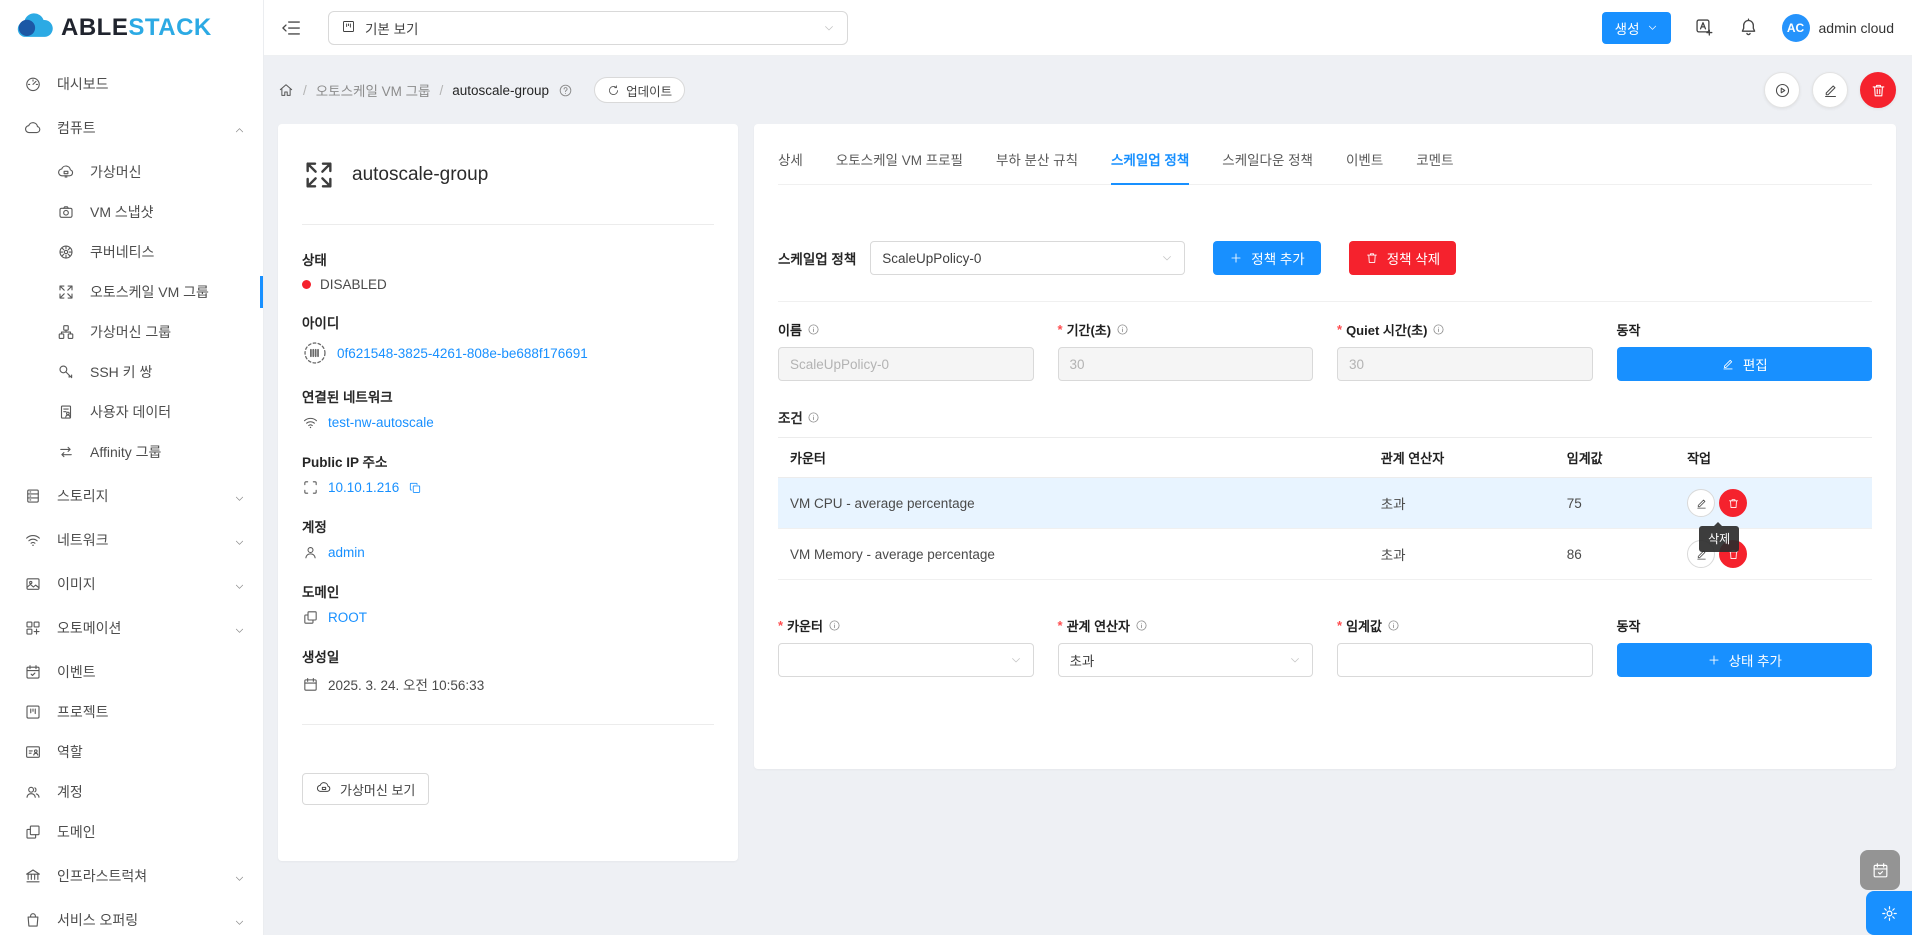  What do you see at coordinates (381, 422) in the screenshot?
I see `network-link: test-nw-autoscale` at bounding box center [381, 422].